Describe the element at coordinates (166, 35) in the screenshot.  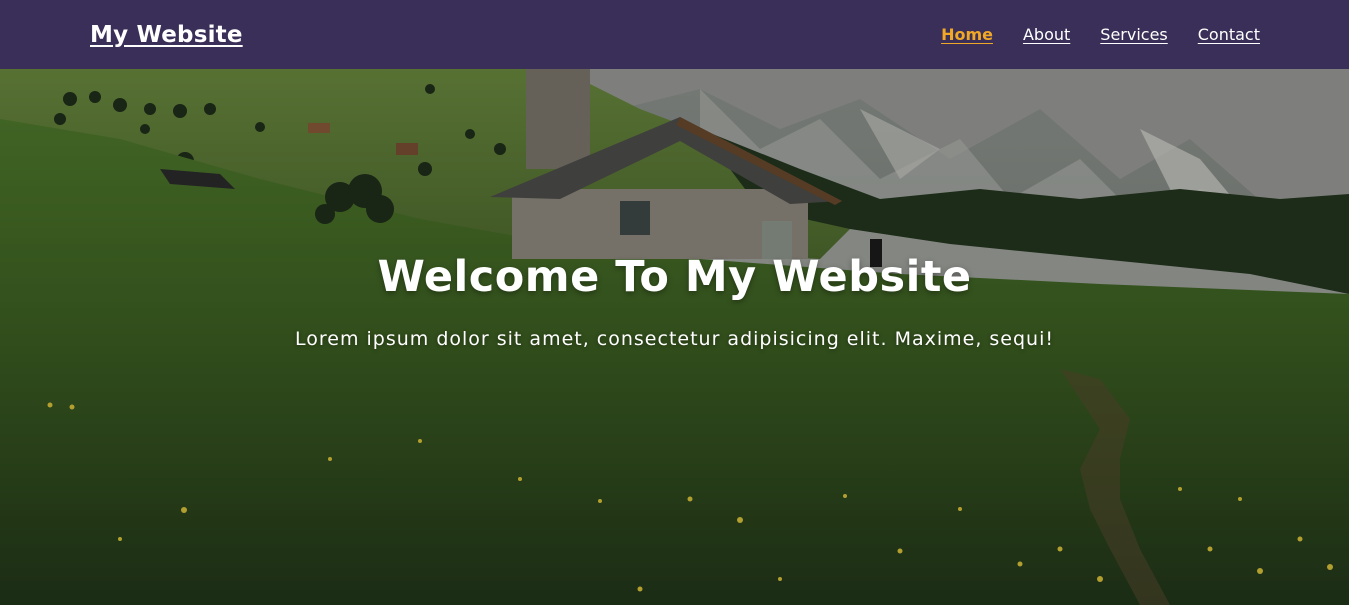
I see `brand-logo-link: My Website` at that location.